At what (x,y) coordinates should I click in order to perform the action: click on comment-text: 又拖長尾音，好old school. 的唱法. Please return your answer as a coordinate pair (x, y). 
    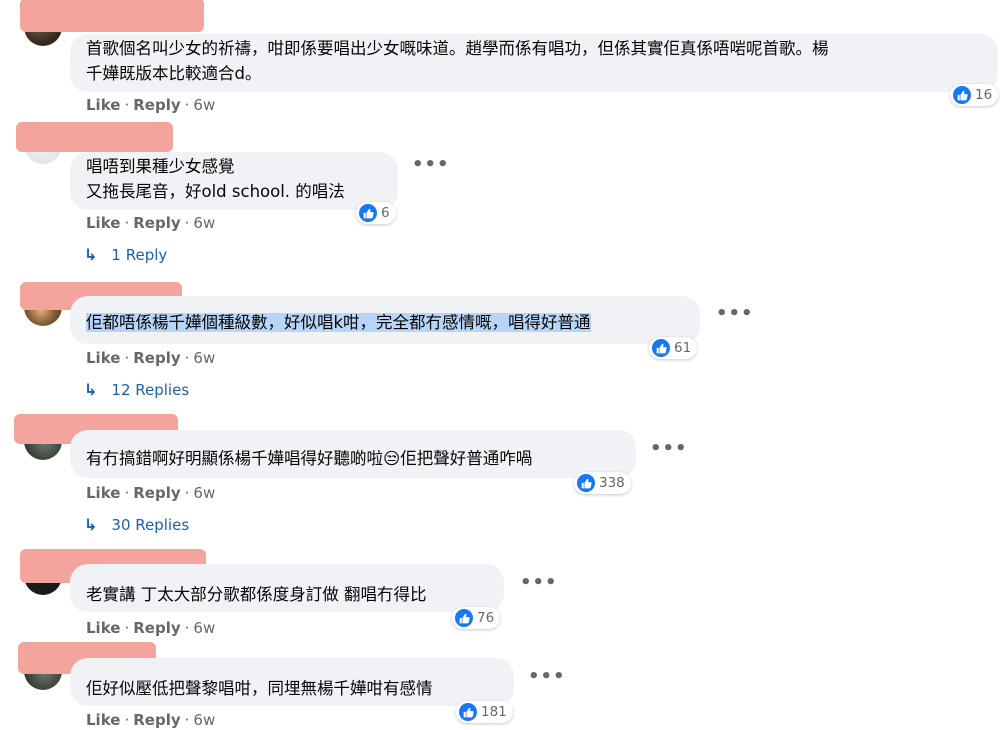
    Looking at the image, I should click on (215, 191).